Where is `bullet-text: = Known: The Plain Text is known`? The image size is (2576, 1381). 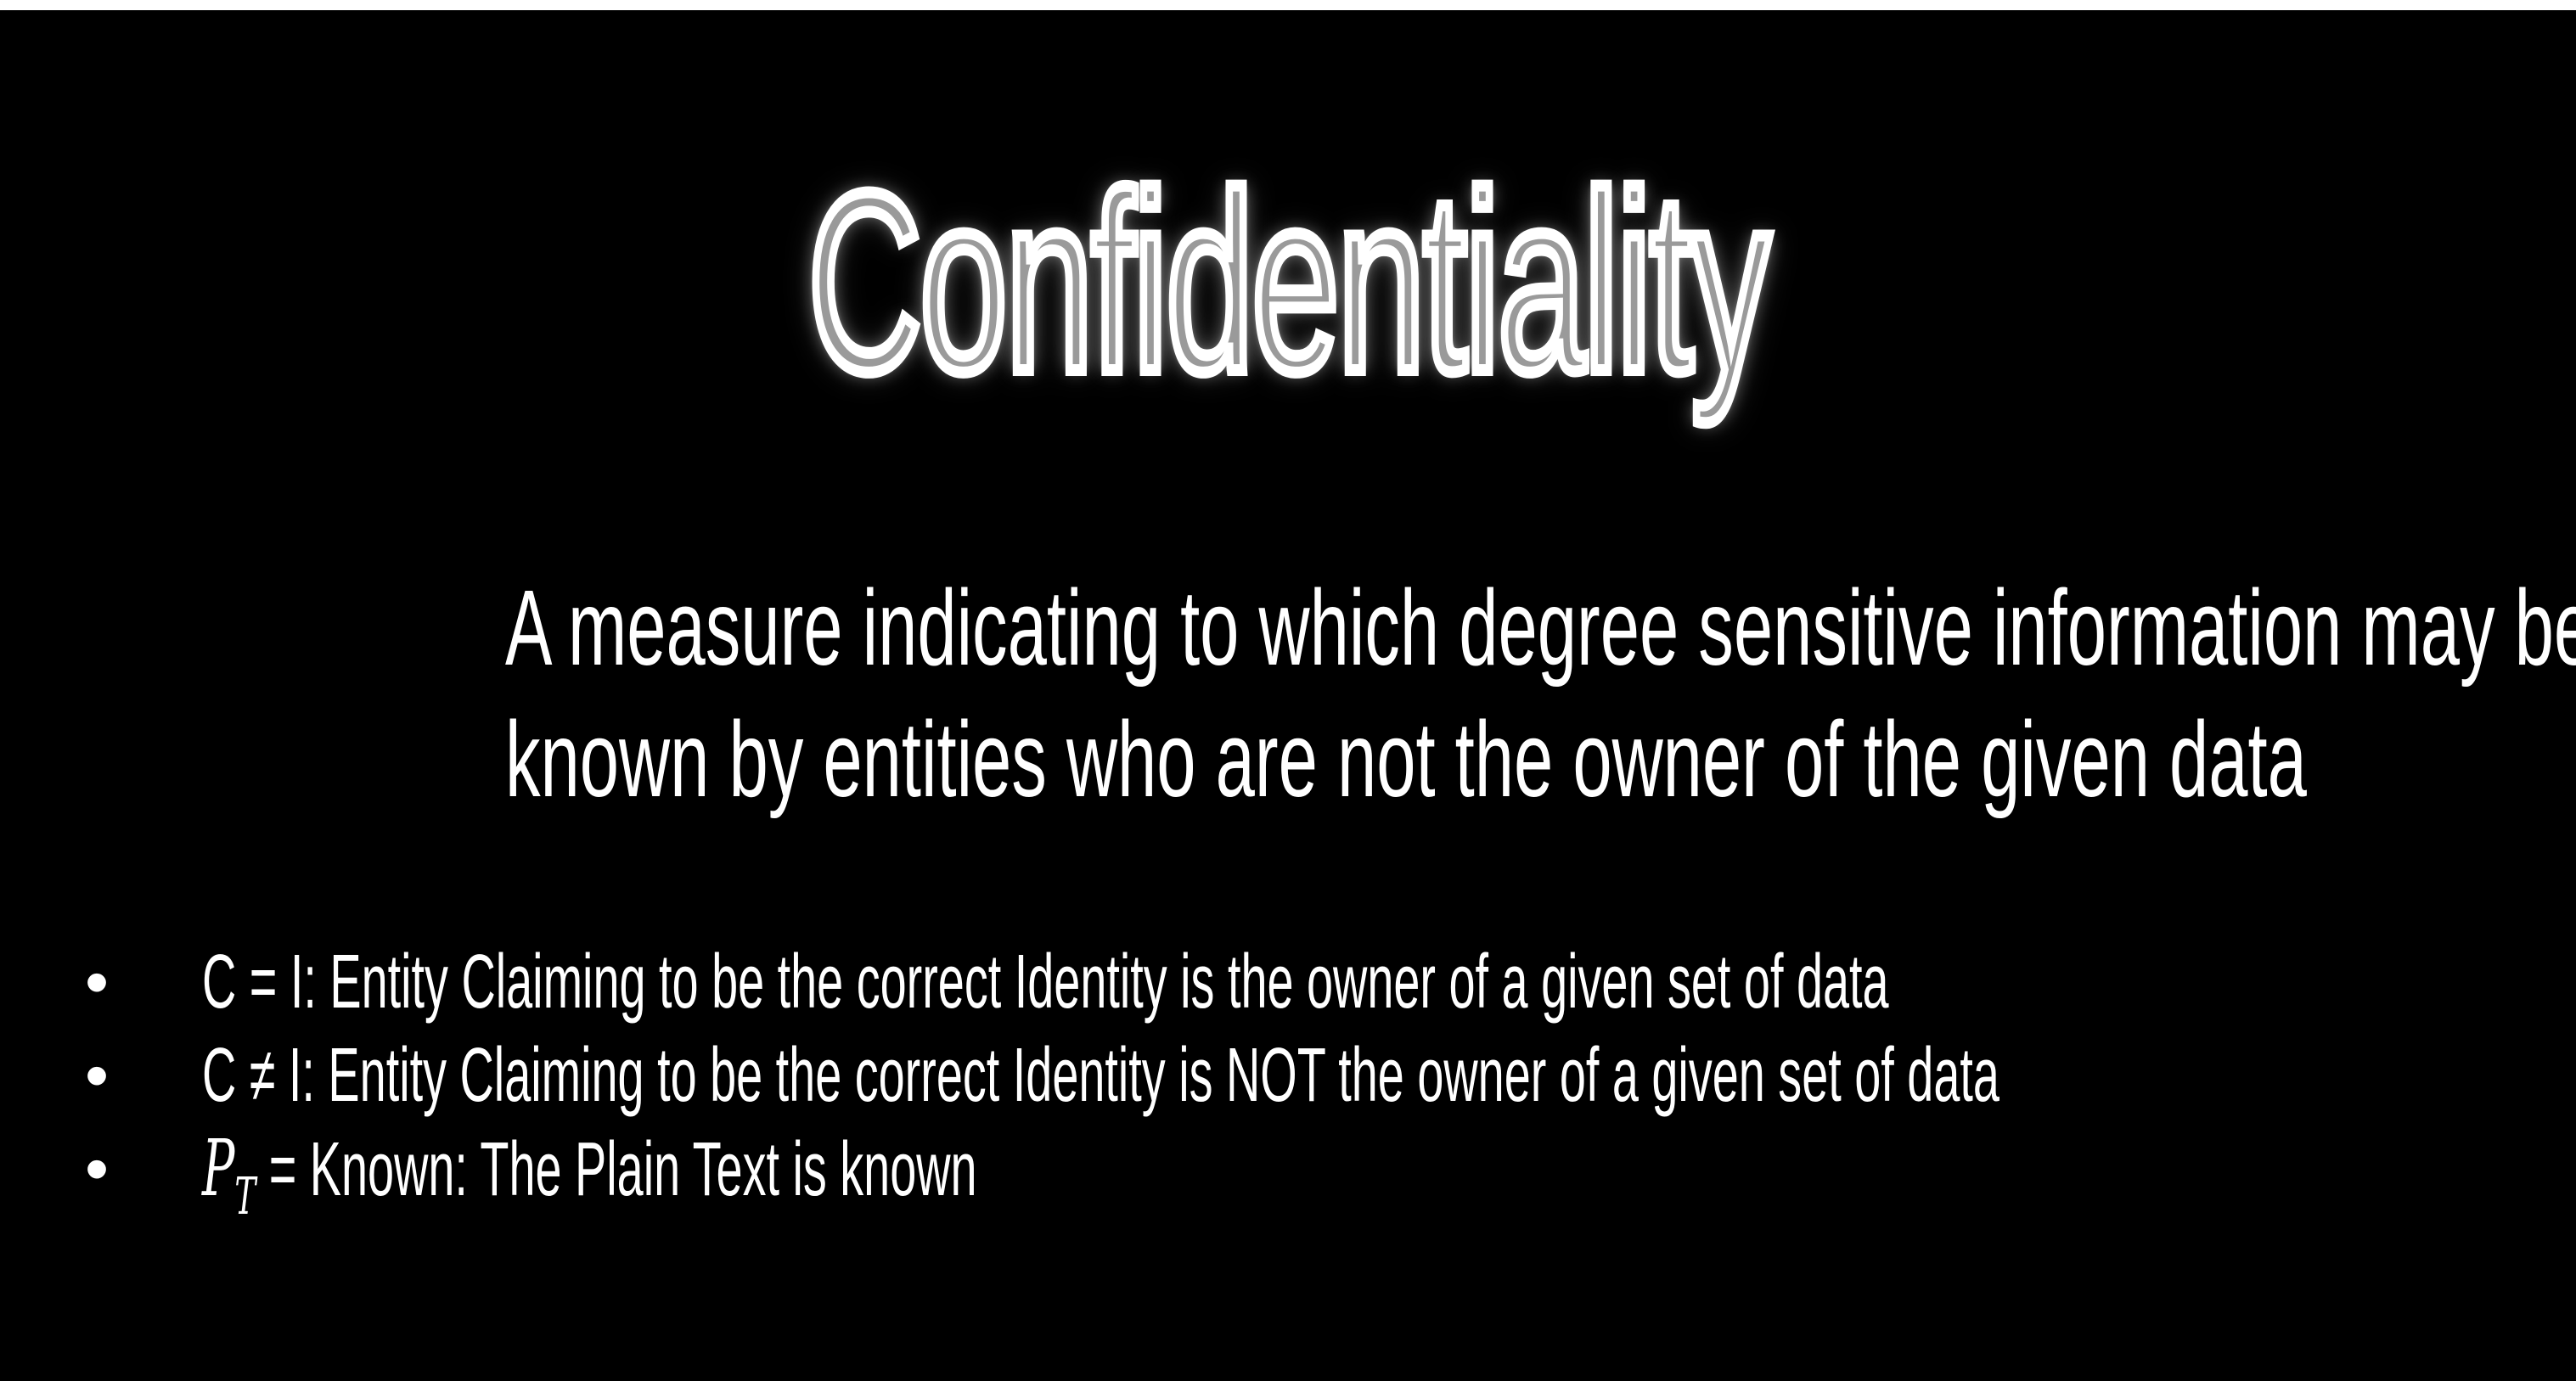 bullet-text: = Known: The Plain Text is known is located at coordinates (616, 1169).